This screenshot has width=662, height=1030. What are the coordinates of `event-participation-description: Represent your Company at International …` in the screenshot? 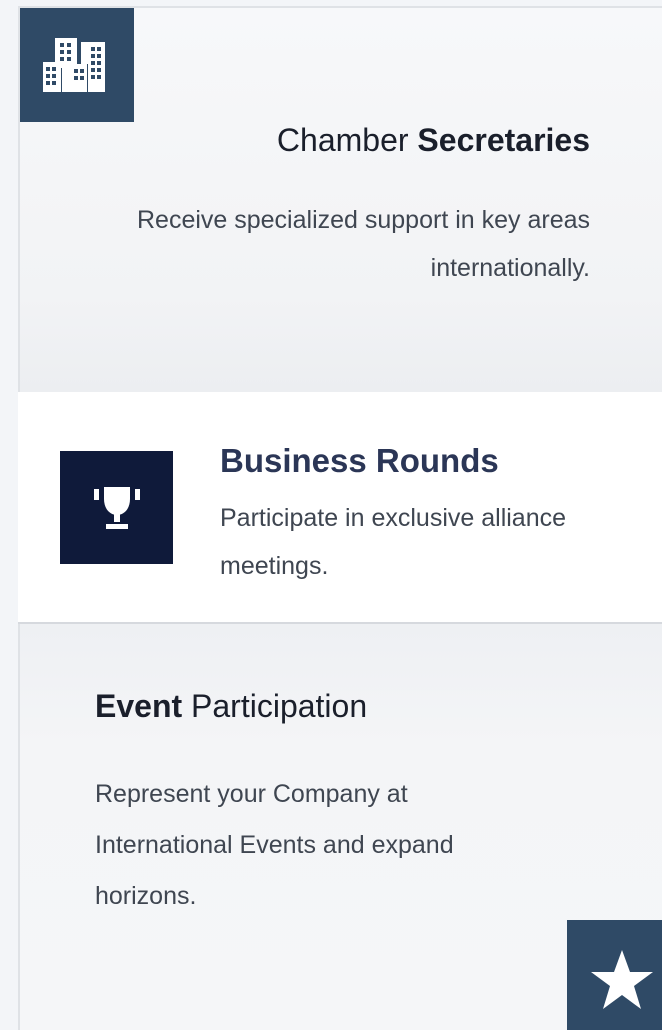 It's located at (274, 845).